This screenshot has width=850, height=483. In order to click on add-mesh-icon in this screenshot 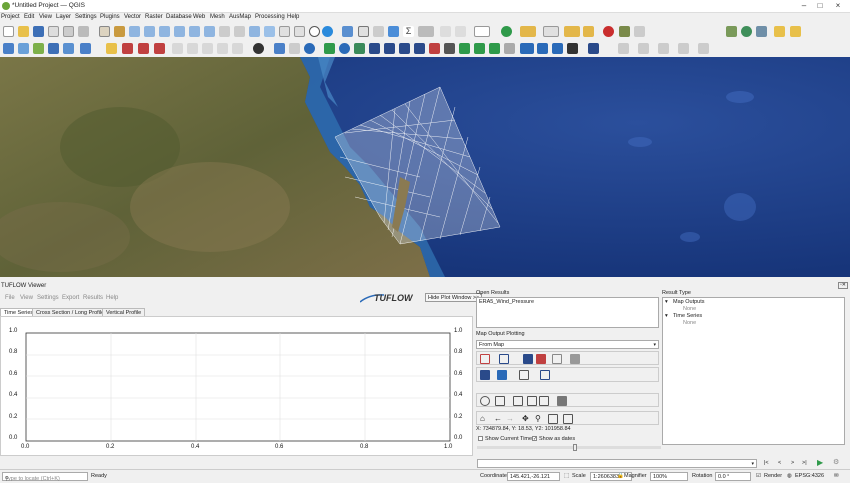, I will do `click(38, 48)`.